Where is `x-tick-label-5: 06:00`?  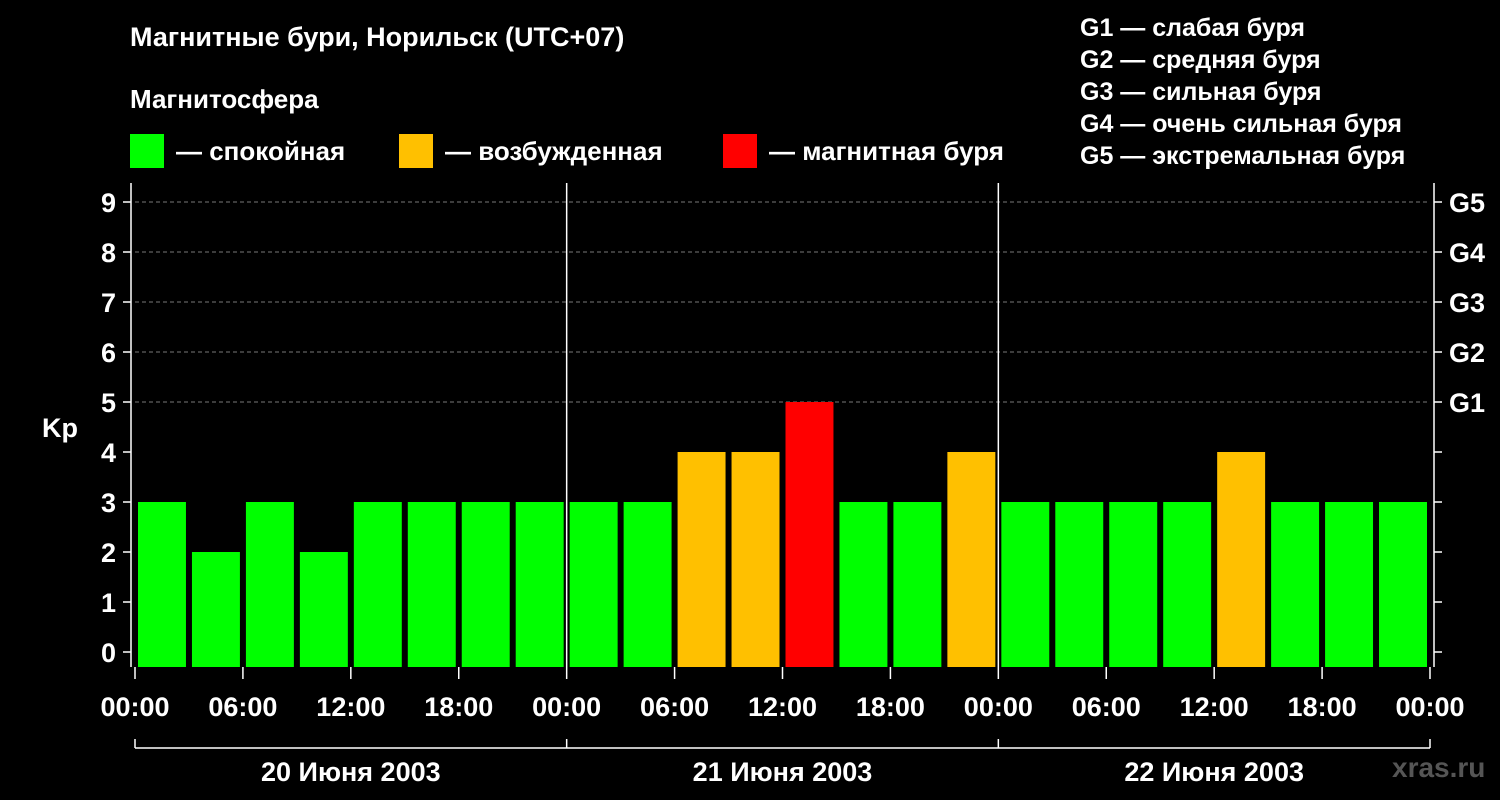 x-tick-label-5: 06:00 is located at coordinates (674, 707).